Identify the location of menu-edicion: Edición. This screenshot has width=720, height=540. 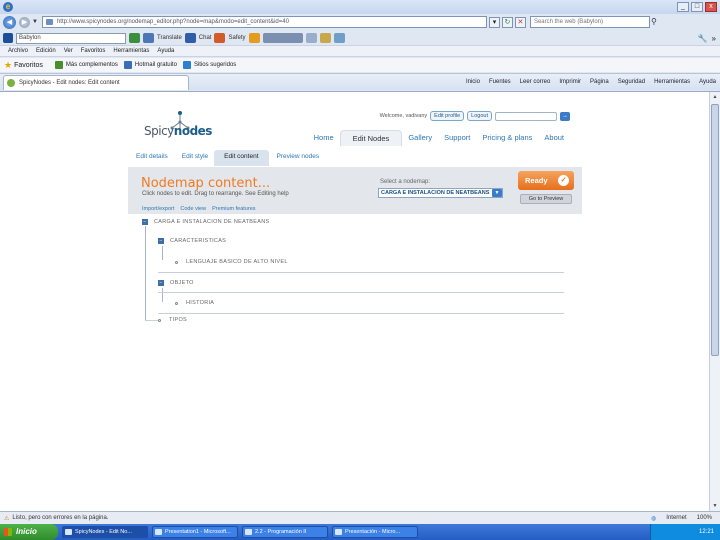
(46, 51).